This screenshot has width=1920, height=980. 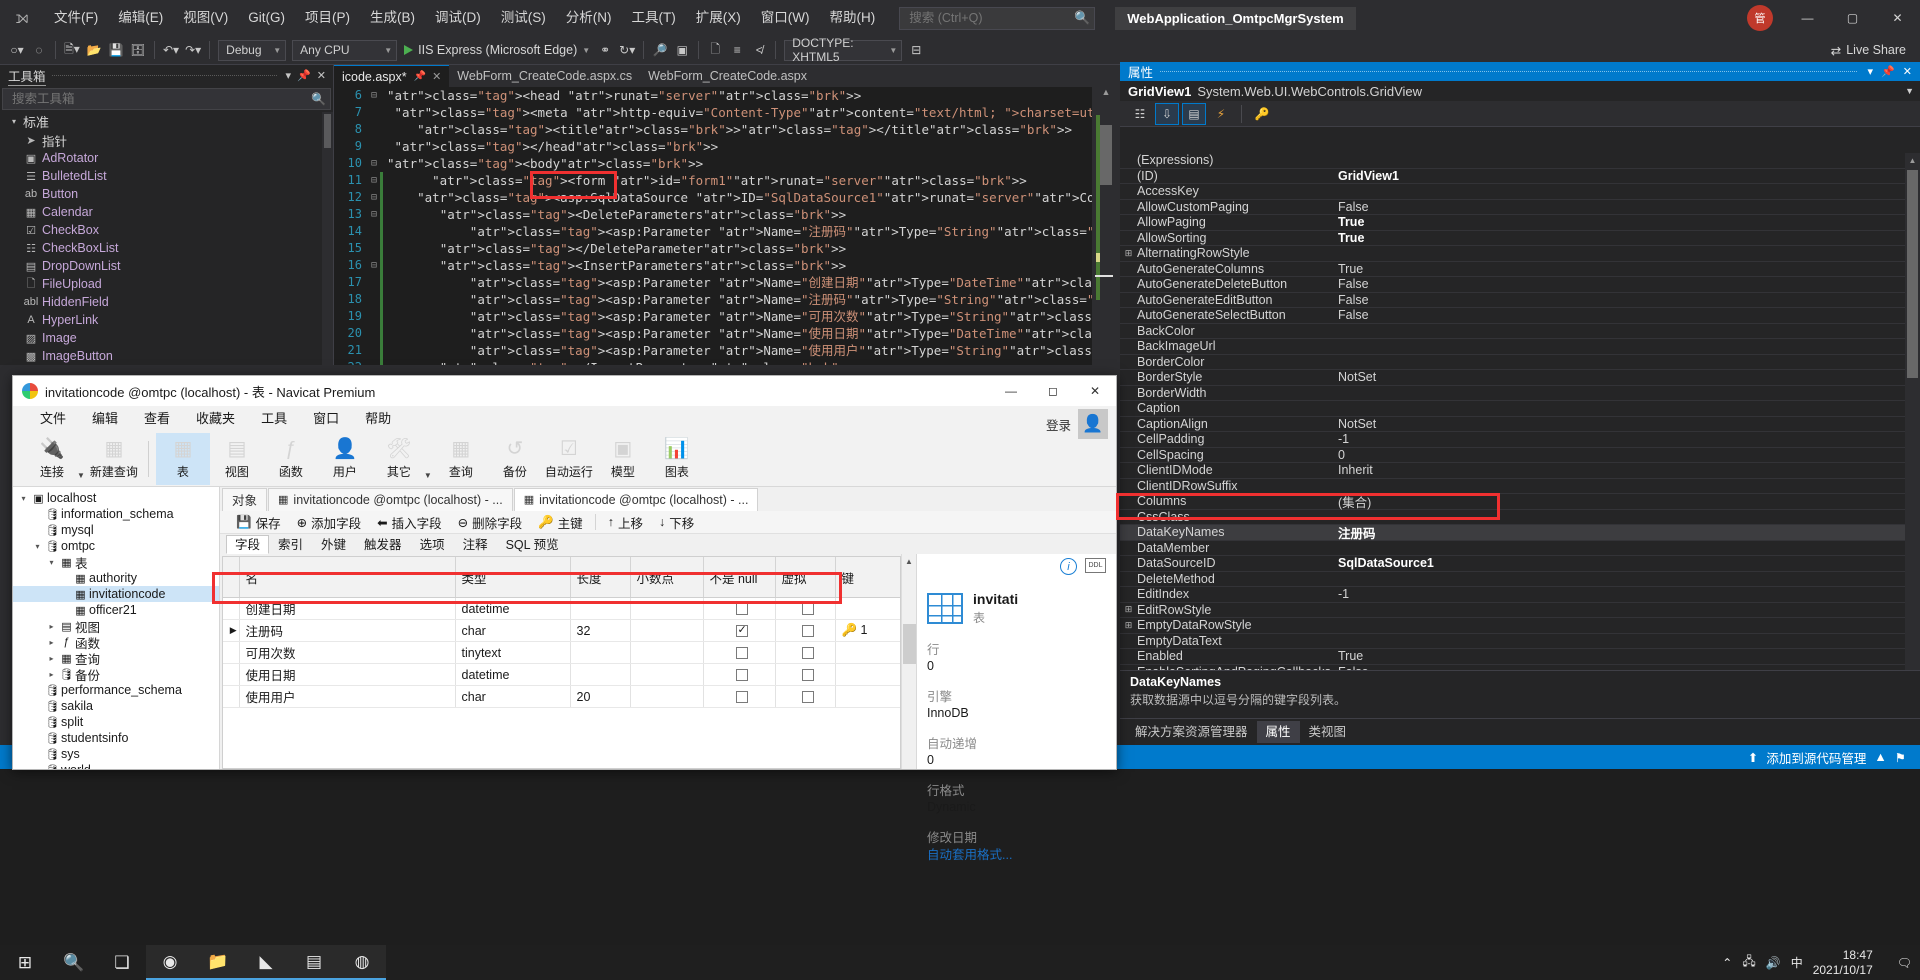 I want to click on tree-item-sakila: 🛢 sakila, so click(x=116, y=706).